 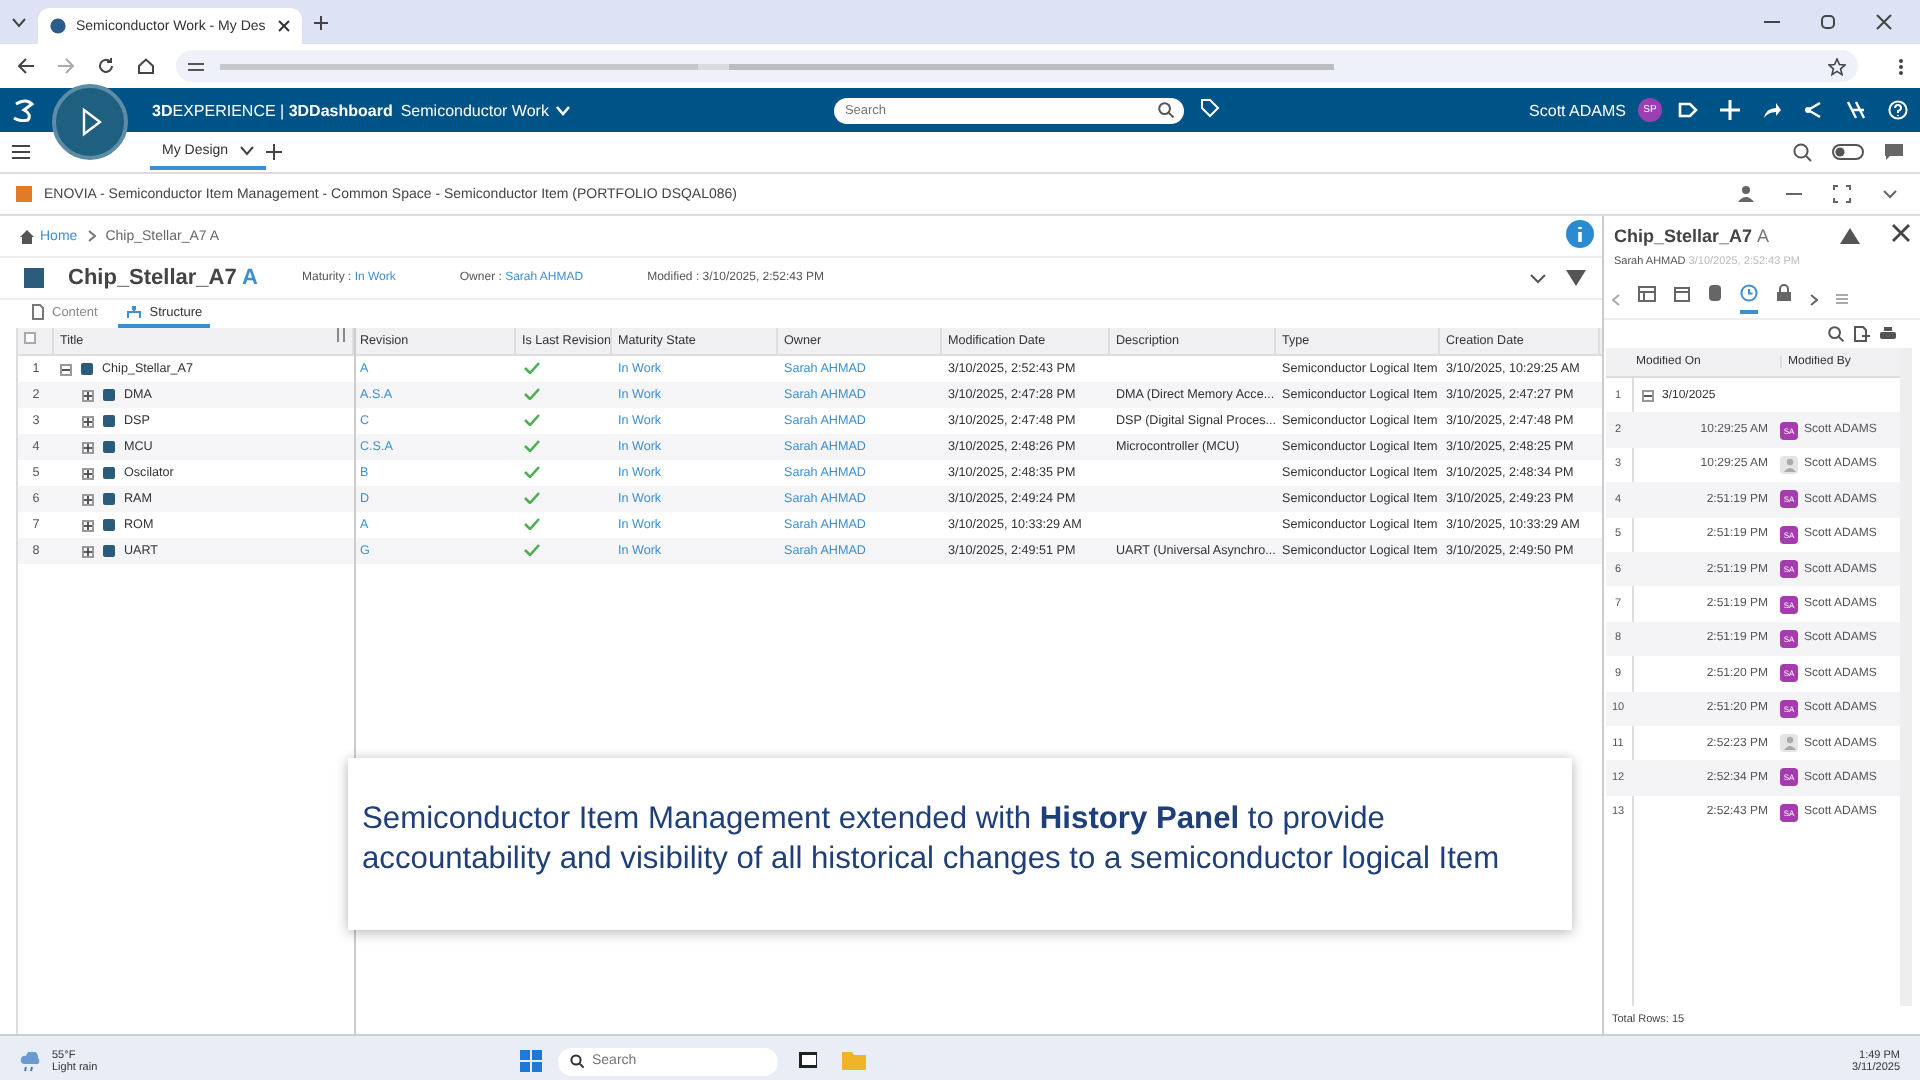 What do you see at coordinates (1576, 278) in the screenshot?
I see `filter-icon` at bounding box center [1576, 278].